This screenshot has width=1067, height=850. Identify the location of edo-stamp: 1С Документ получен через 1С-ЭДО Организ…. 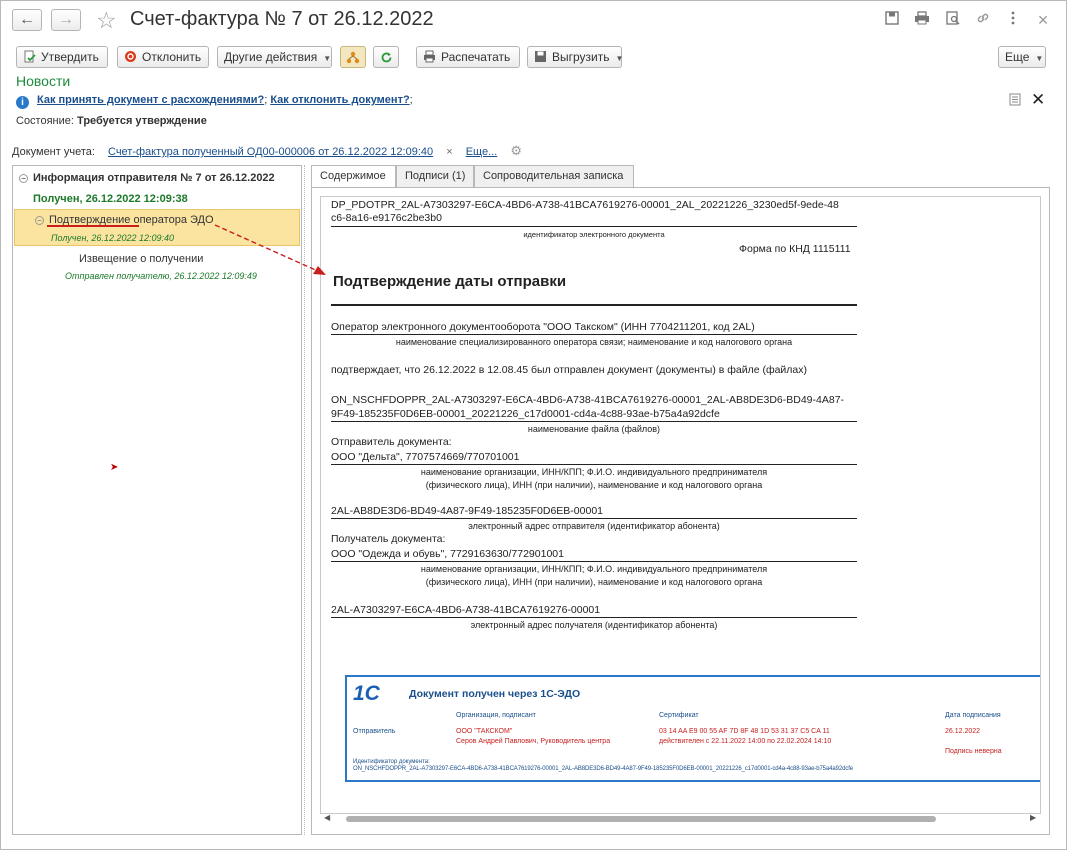
(692, 728).